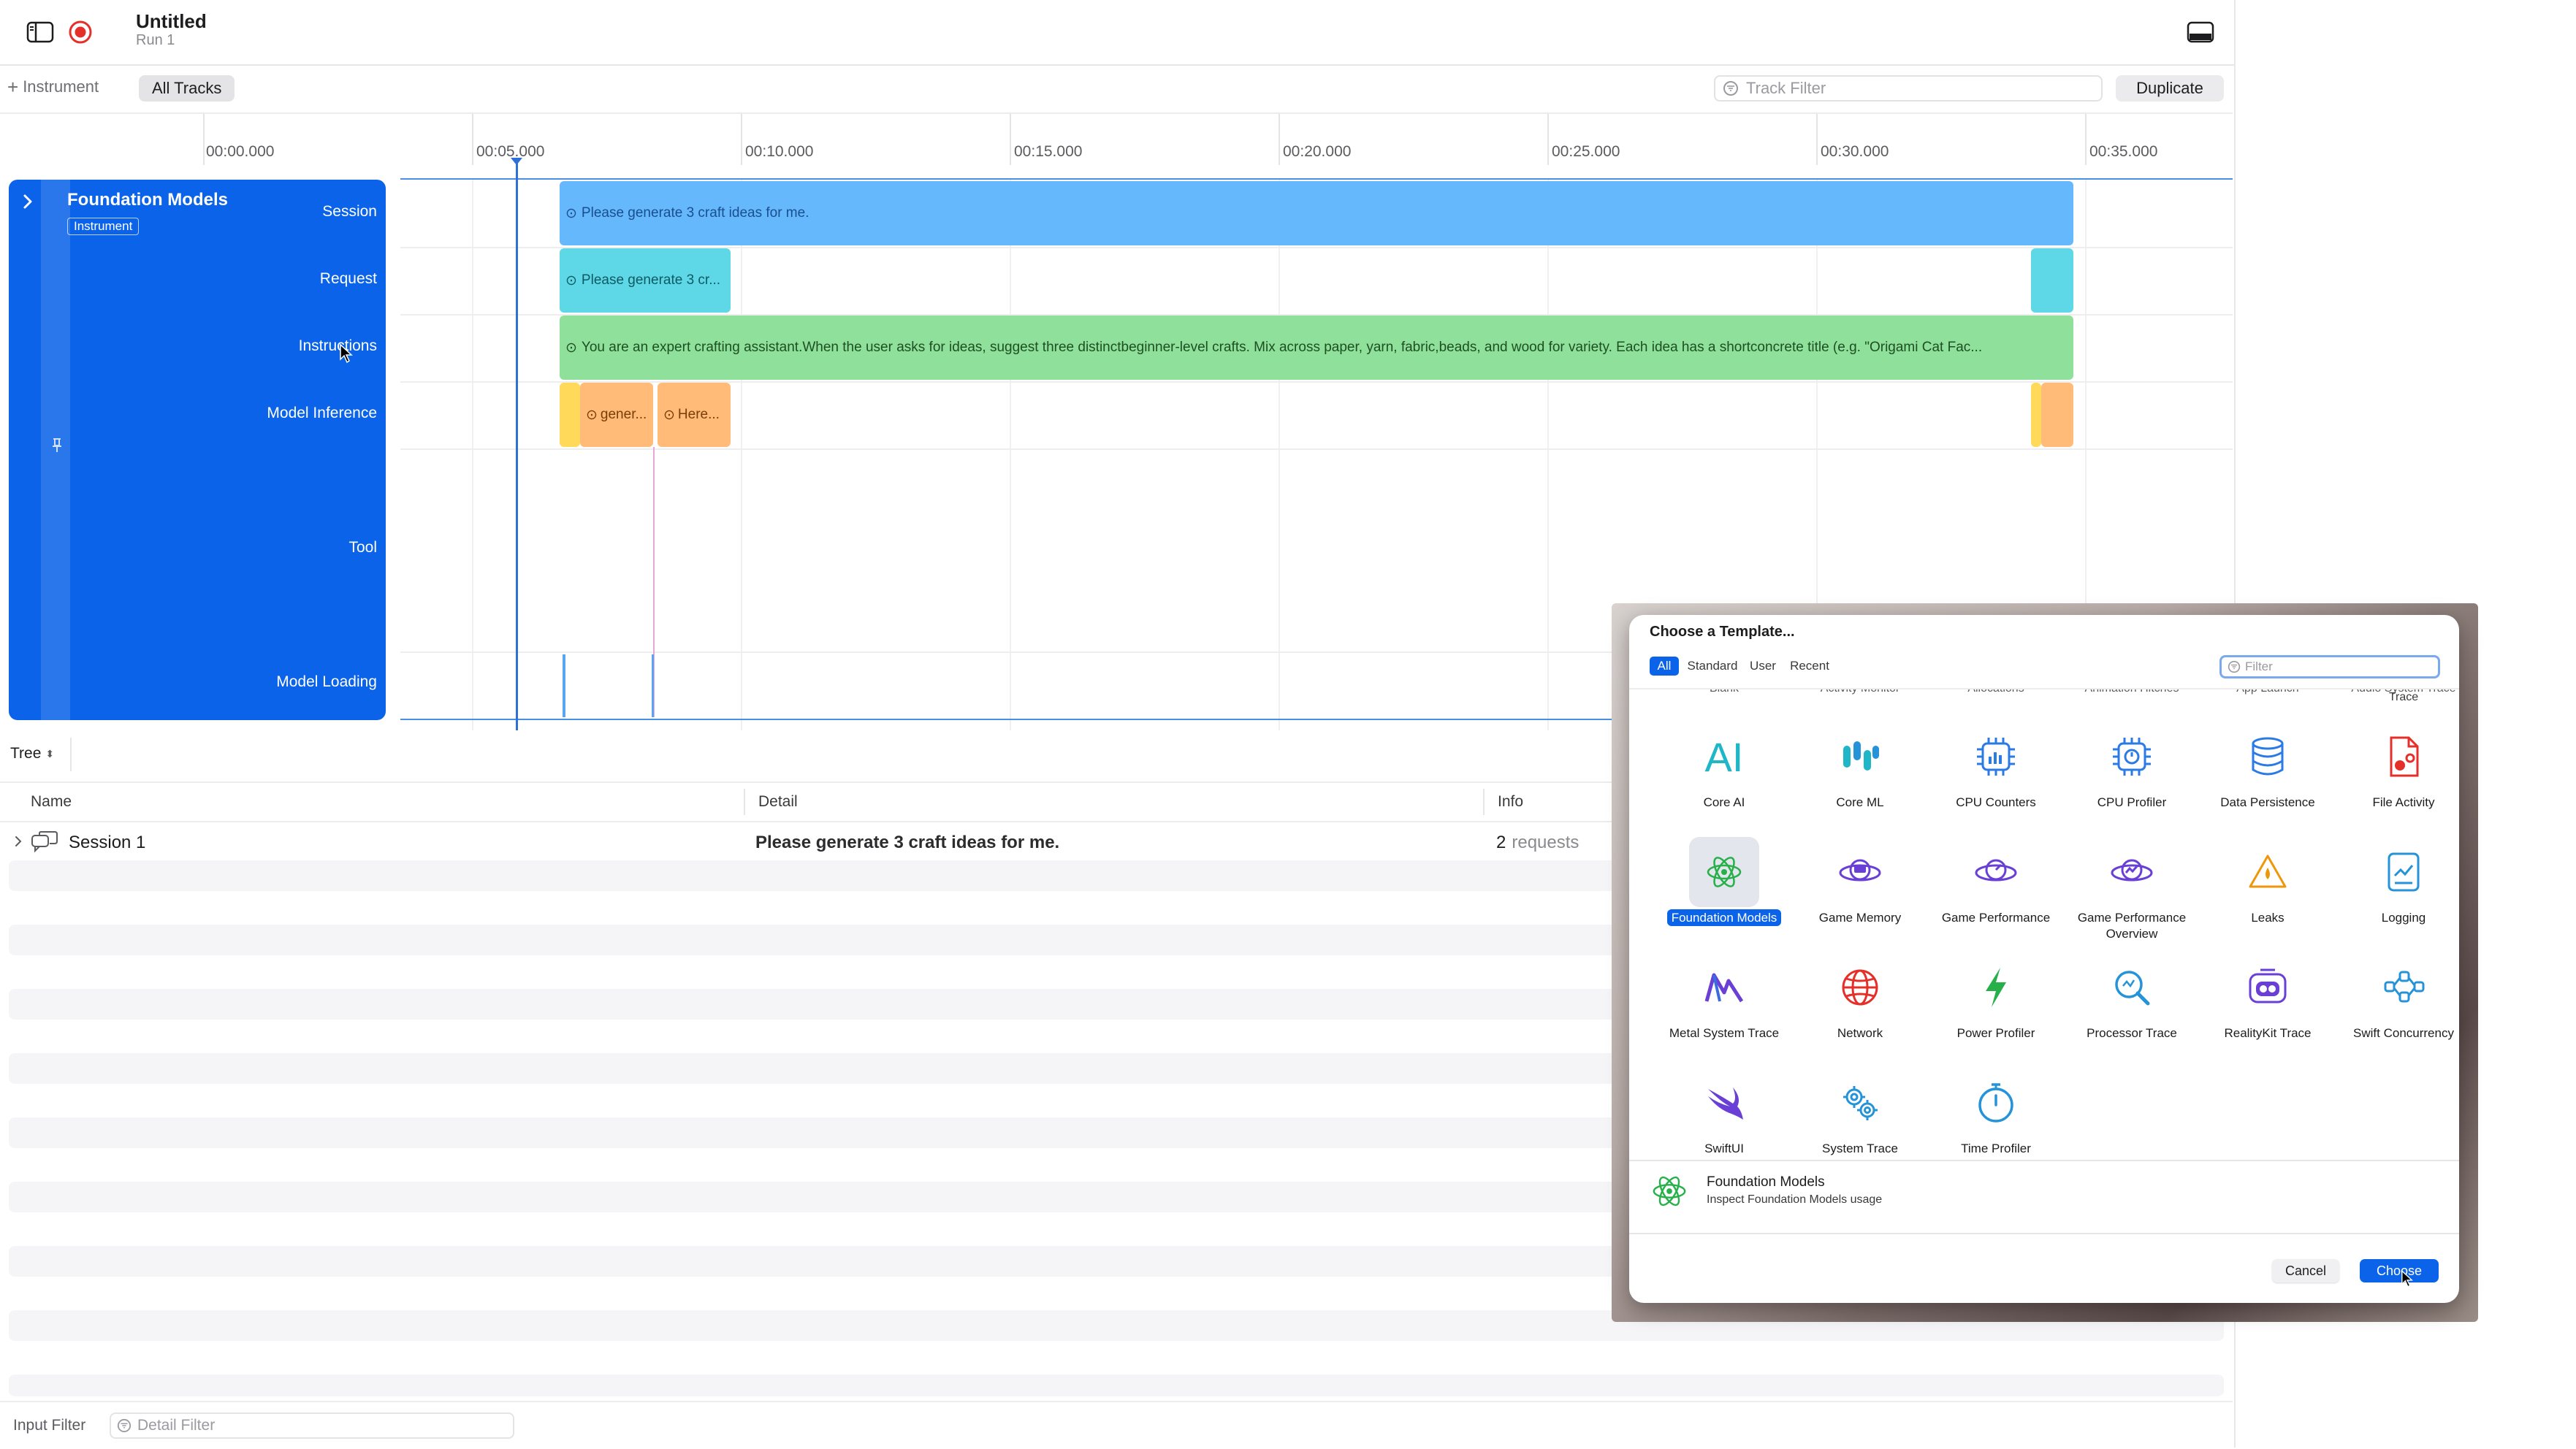  I want to click on playhead, so click(517, 445).